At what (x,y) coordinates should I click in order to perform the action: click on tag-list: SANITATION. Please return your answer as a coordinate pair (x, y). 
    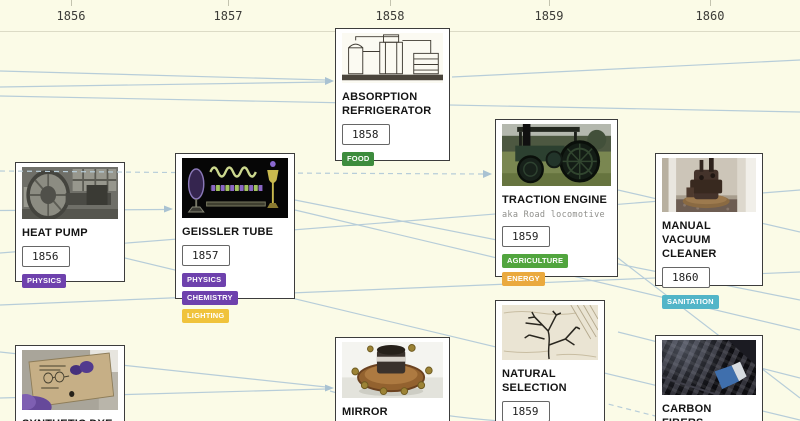
    Looking at the image, I should click on (709, 300).